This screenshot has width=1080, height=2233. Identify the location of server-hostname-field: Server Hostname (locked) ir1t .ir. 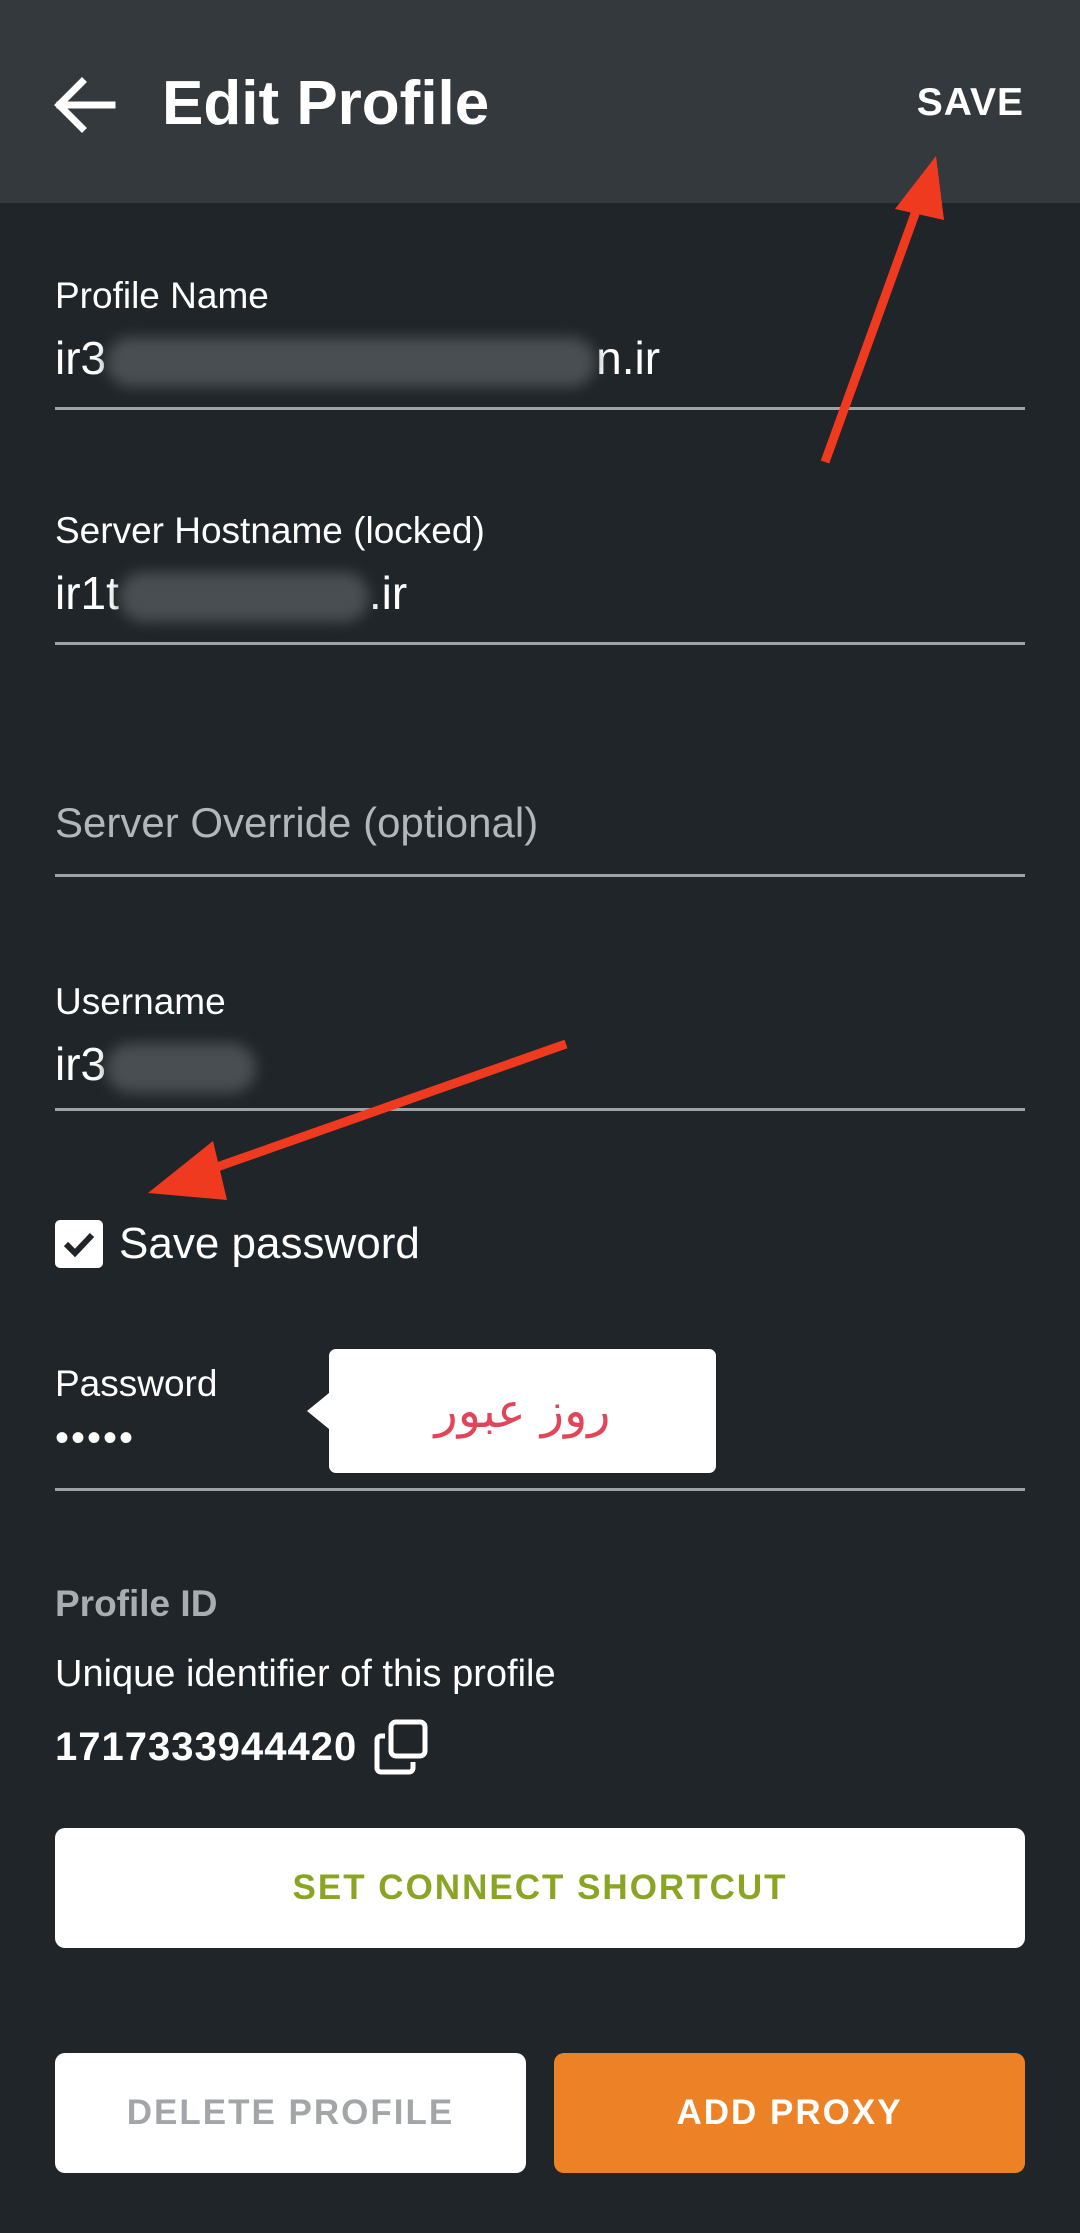
(540, 577).